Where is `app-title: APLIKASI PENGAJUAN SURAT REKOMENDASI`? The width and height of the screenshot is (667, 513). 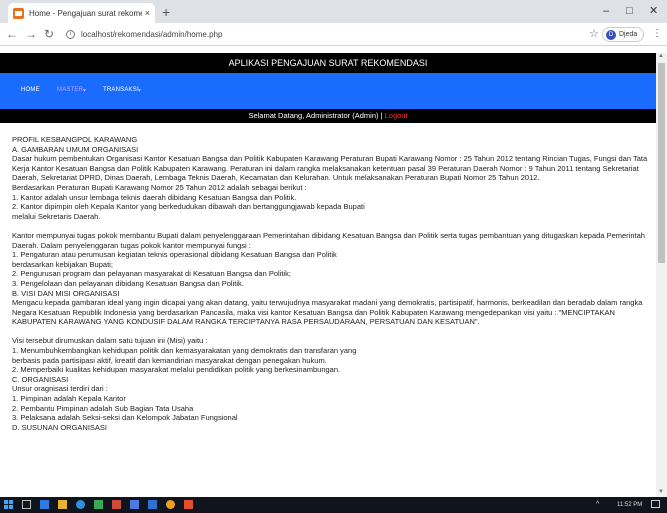 app-title: APLIKASI PENGAJUAN SURAT REKOMENDASI is located at coordinates (328, 63).